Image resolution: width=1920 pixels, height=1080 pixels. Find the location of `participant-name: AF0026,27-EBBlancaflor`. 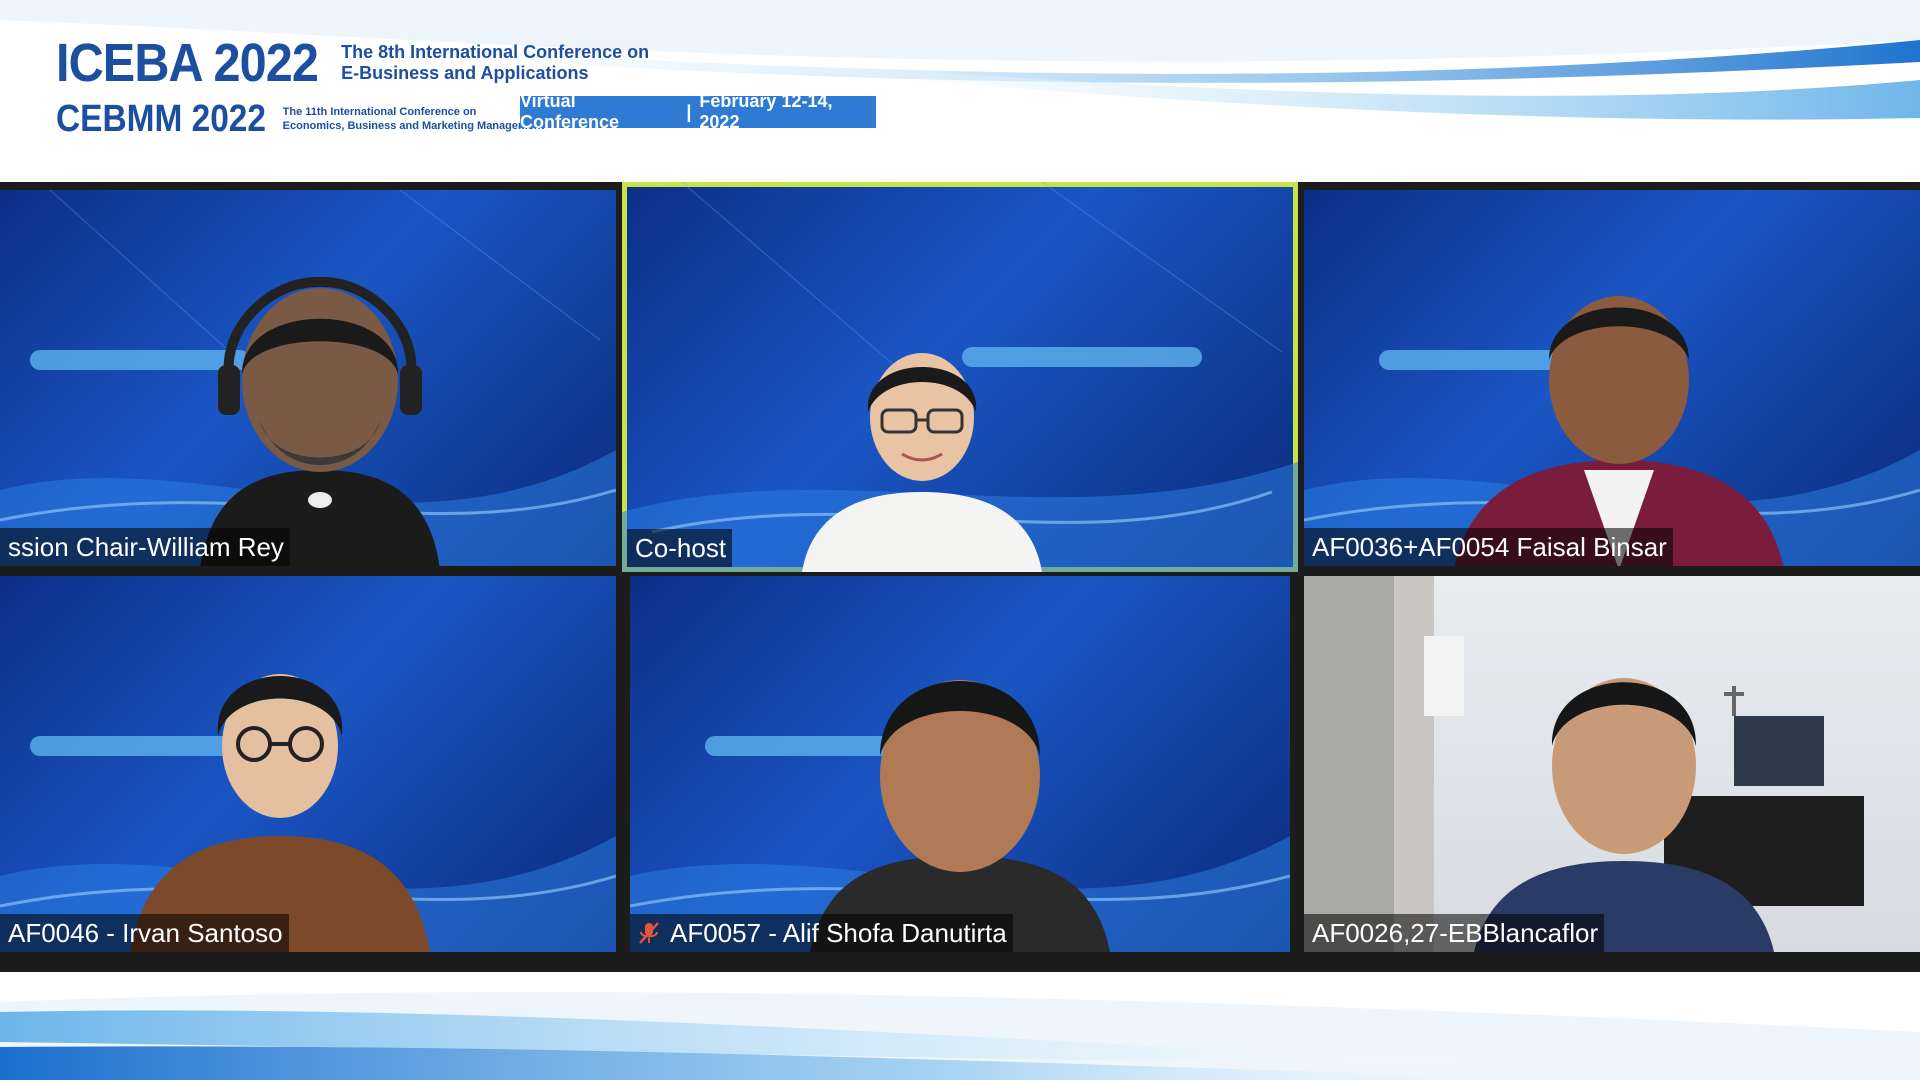

participant-name: AF0026,27-EBBlancaflor is located at coordinates (1454, 933).